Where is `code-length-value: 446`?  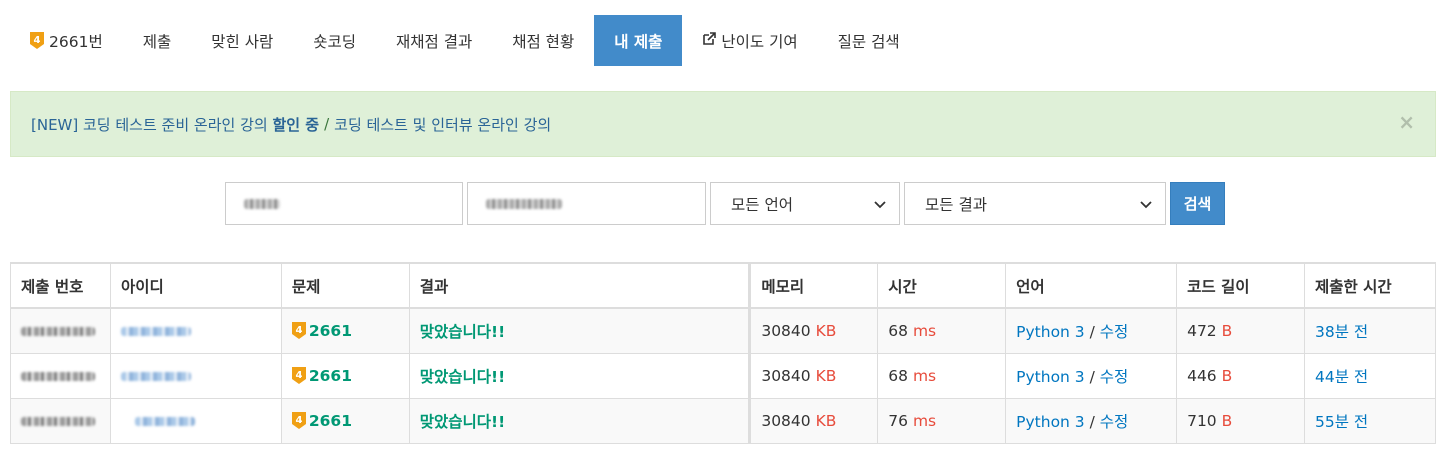 code-length-value: 446 is located at coordinates (1202, 375).